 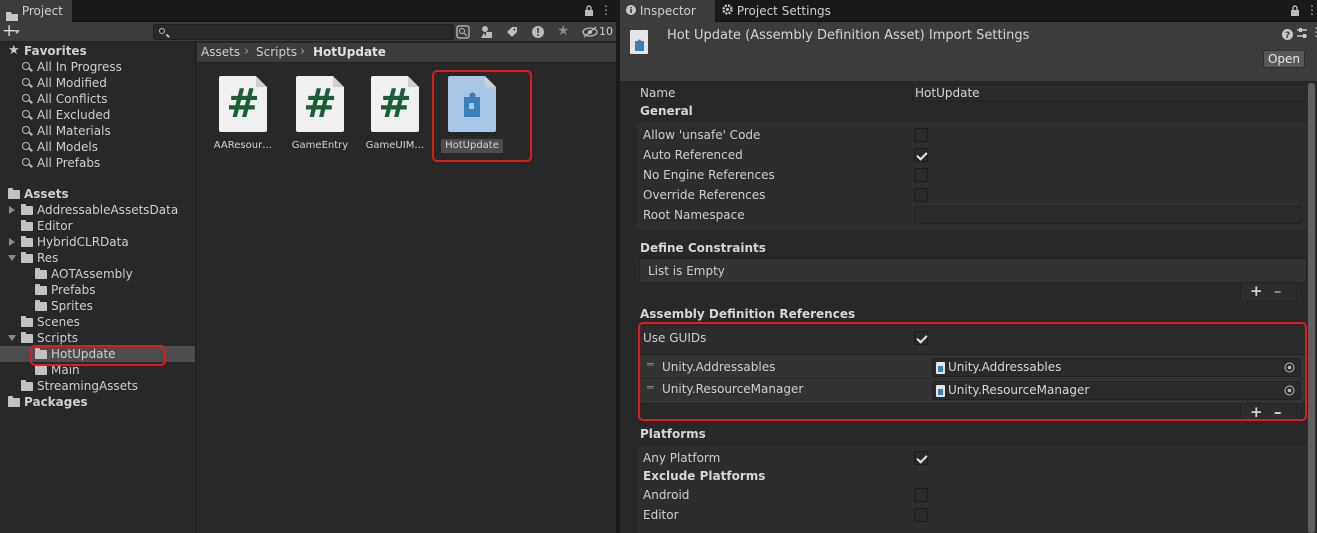 I want to click on favorite-item: All Materials, so click(x=66, y=131).